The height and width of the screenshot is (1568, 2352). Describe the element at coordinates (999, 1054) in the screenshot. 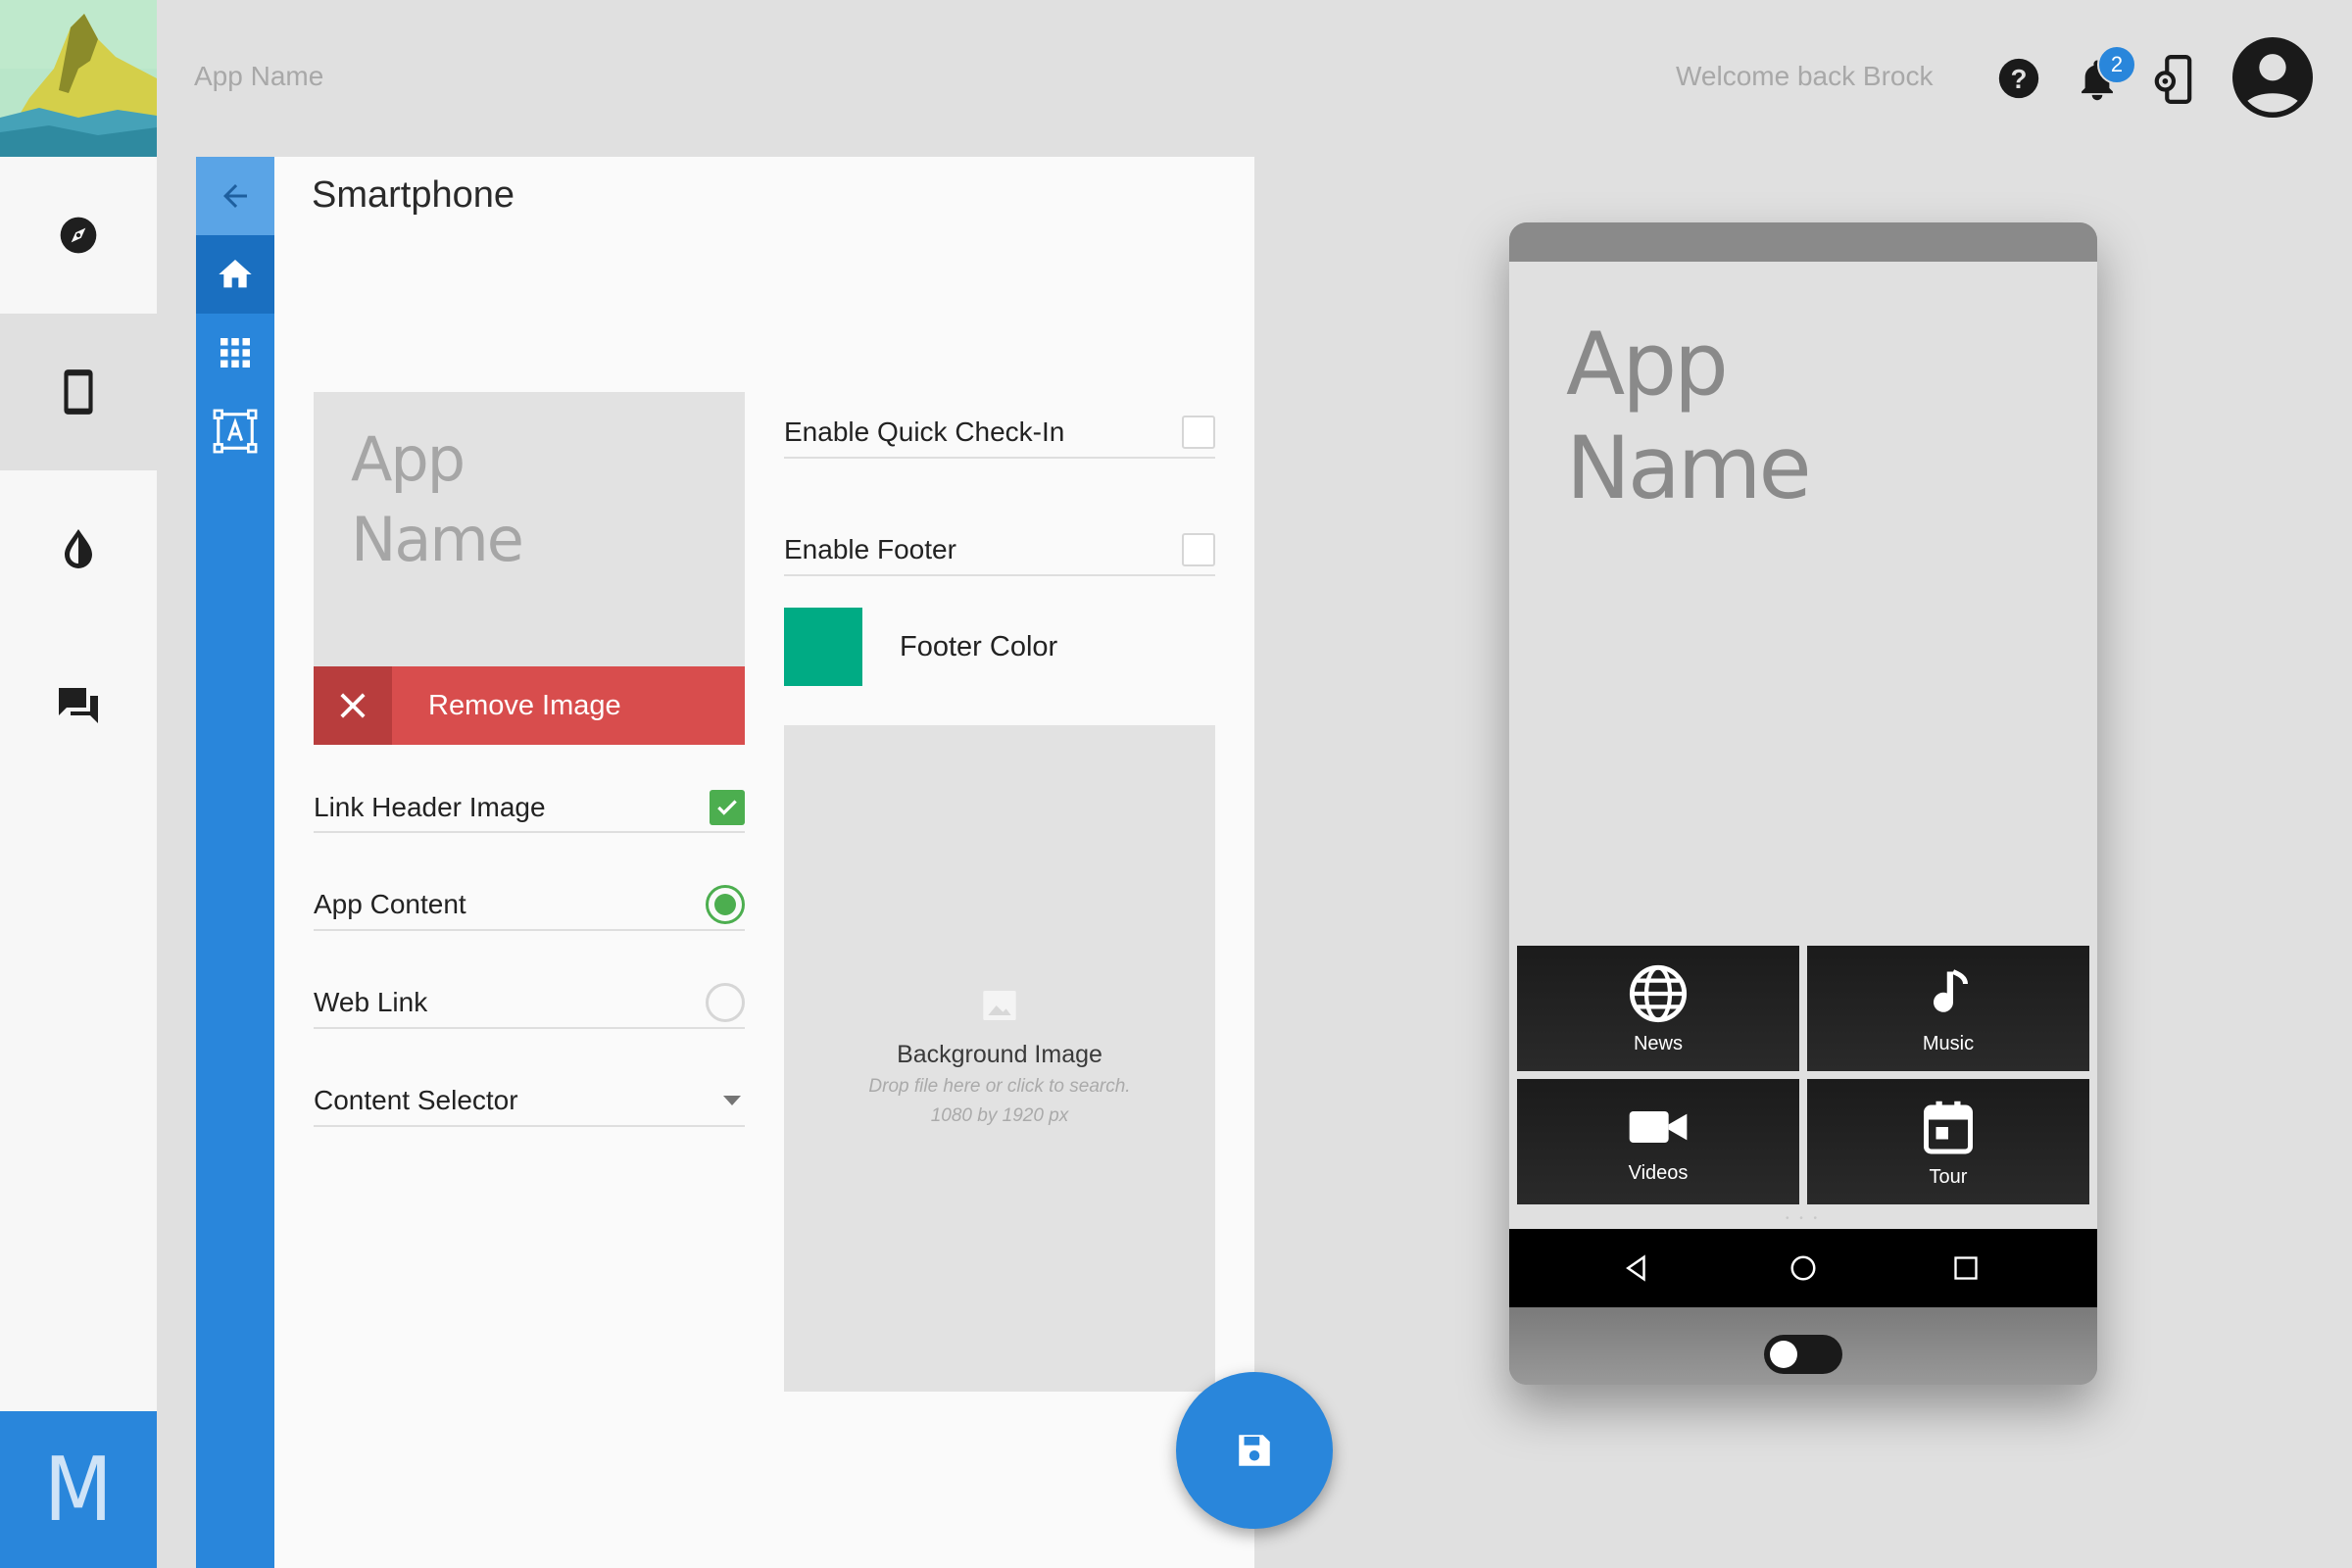

I see `background-image-title: Background Image` at that location.